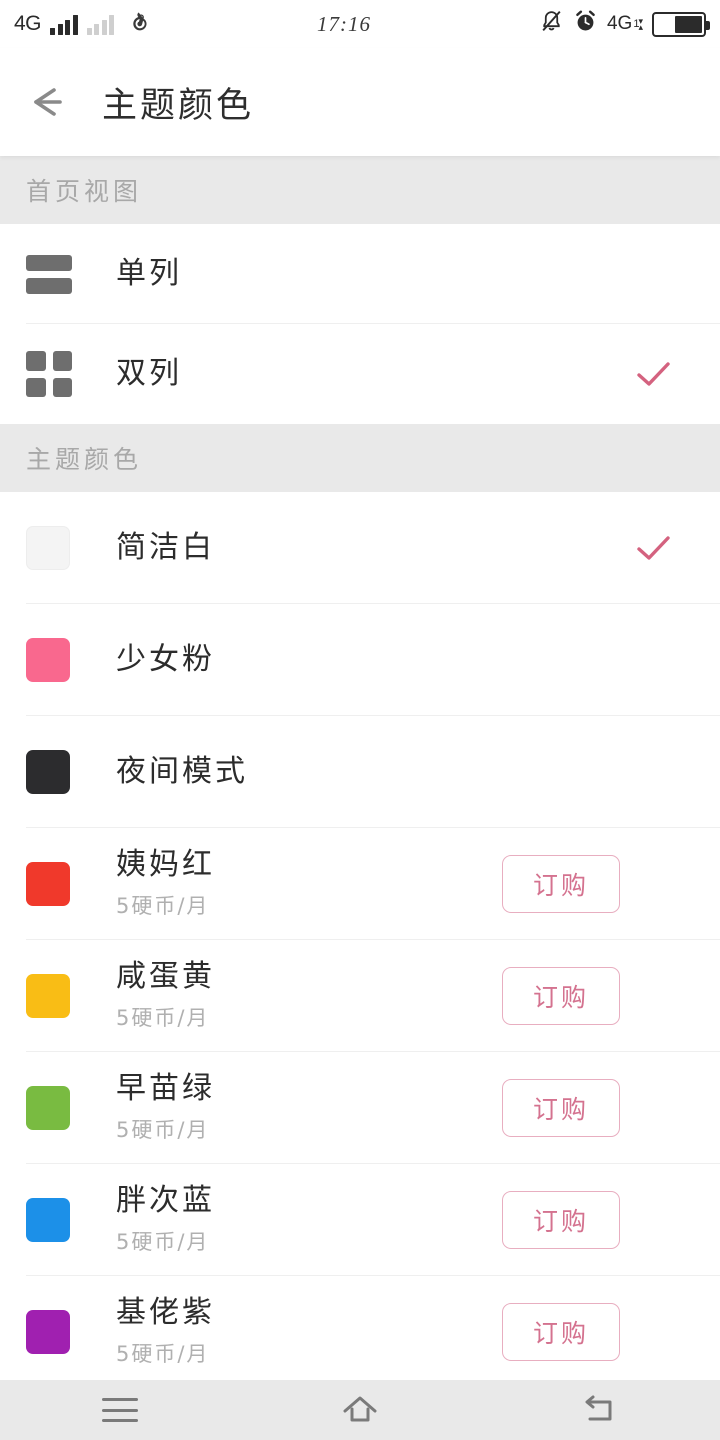 The width and height of the screenshot is (720, 1440). I want to click on row-text: 胖次蓝 5硬币/月, so click(309, 1220).